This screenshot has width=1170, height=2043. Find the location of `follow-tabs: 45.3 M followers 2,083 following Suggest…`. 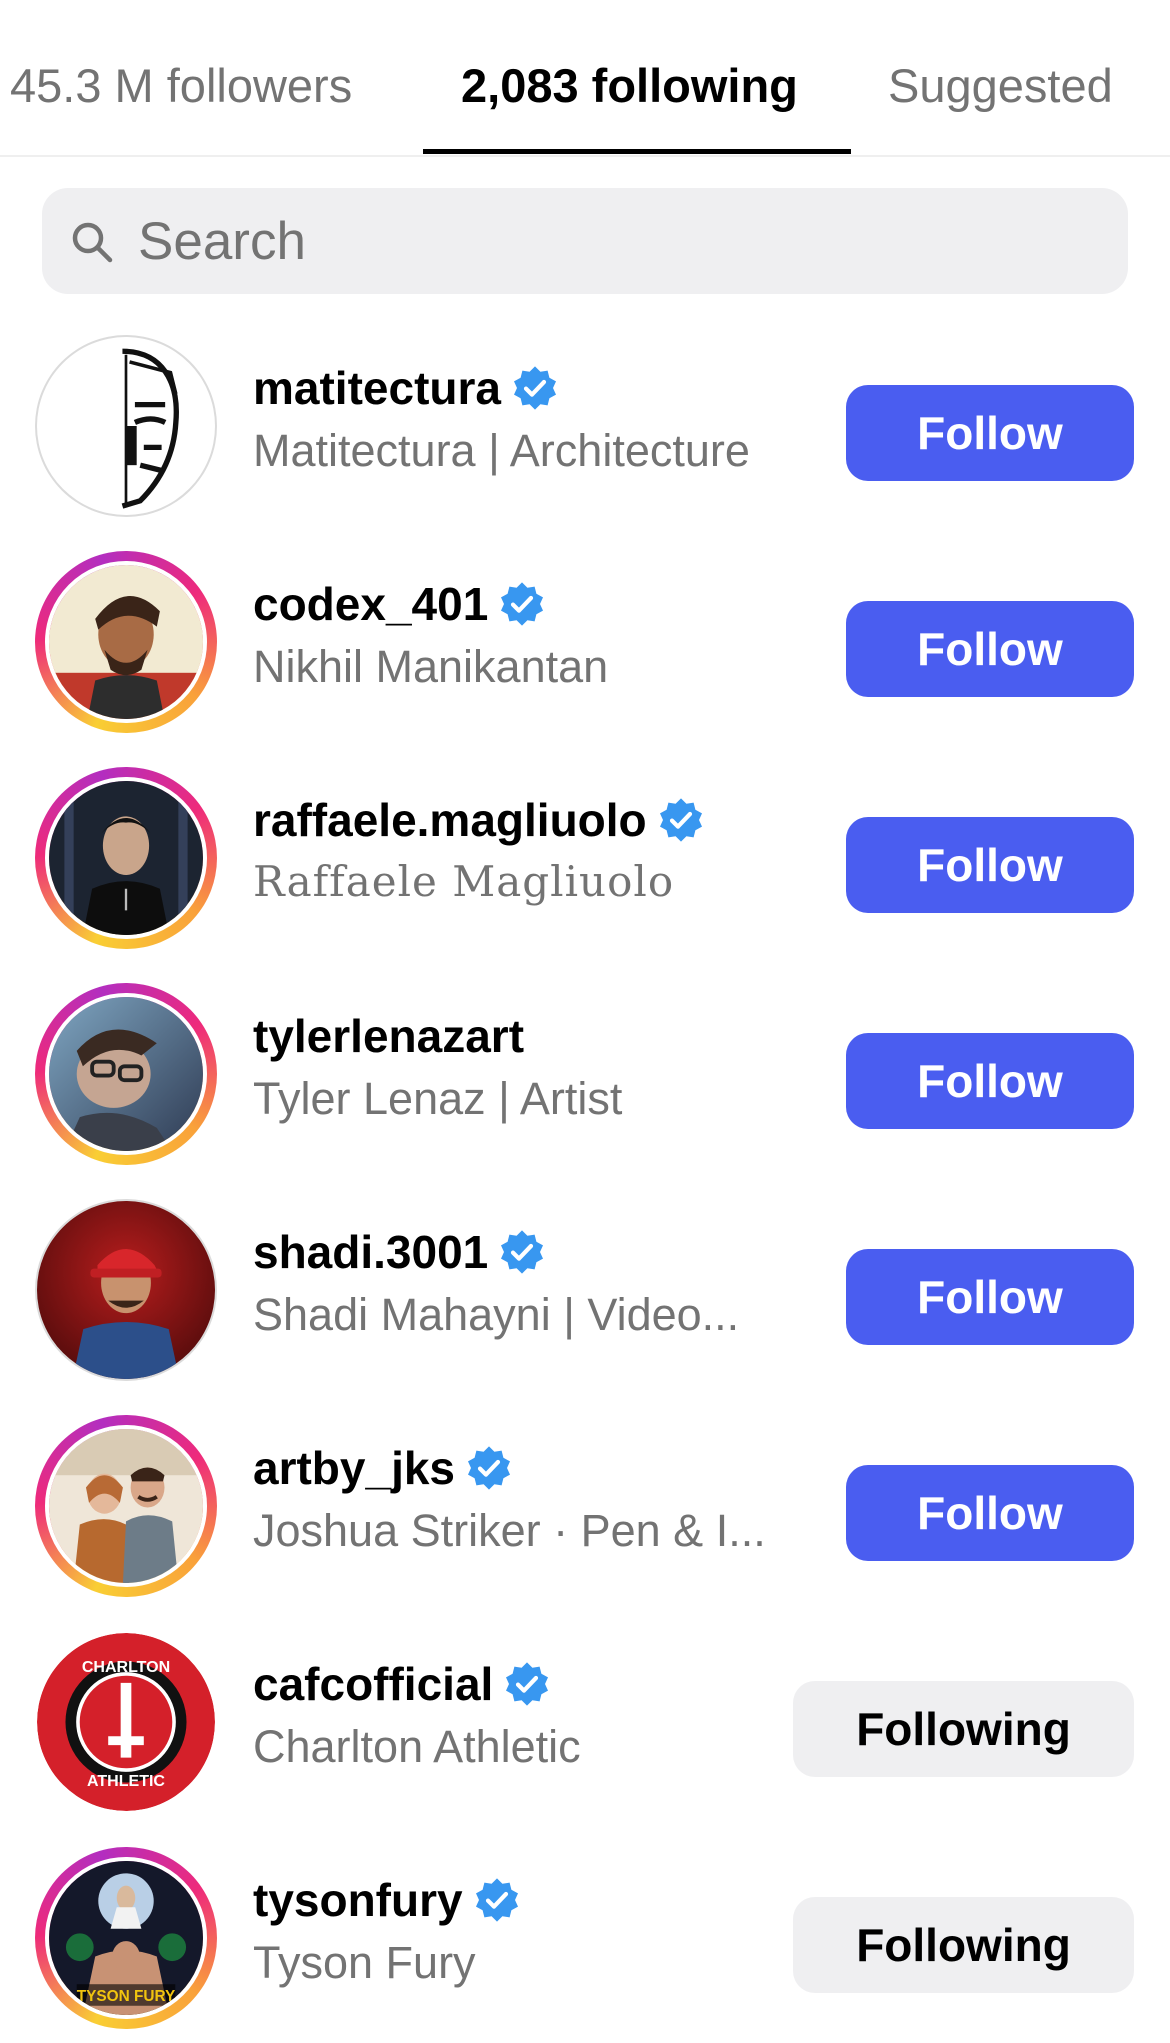

follow-tabs: 45.3 M followers 2,083 following Suggest… is located at coordinates (585, 78).